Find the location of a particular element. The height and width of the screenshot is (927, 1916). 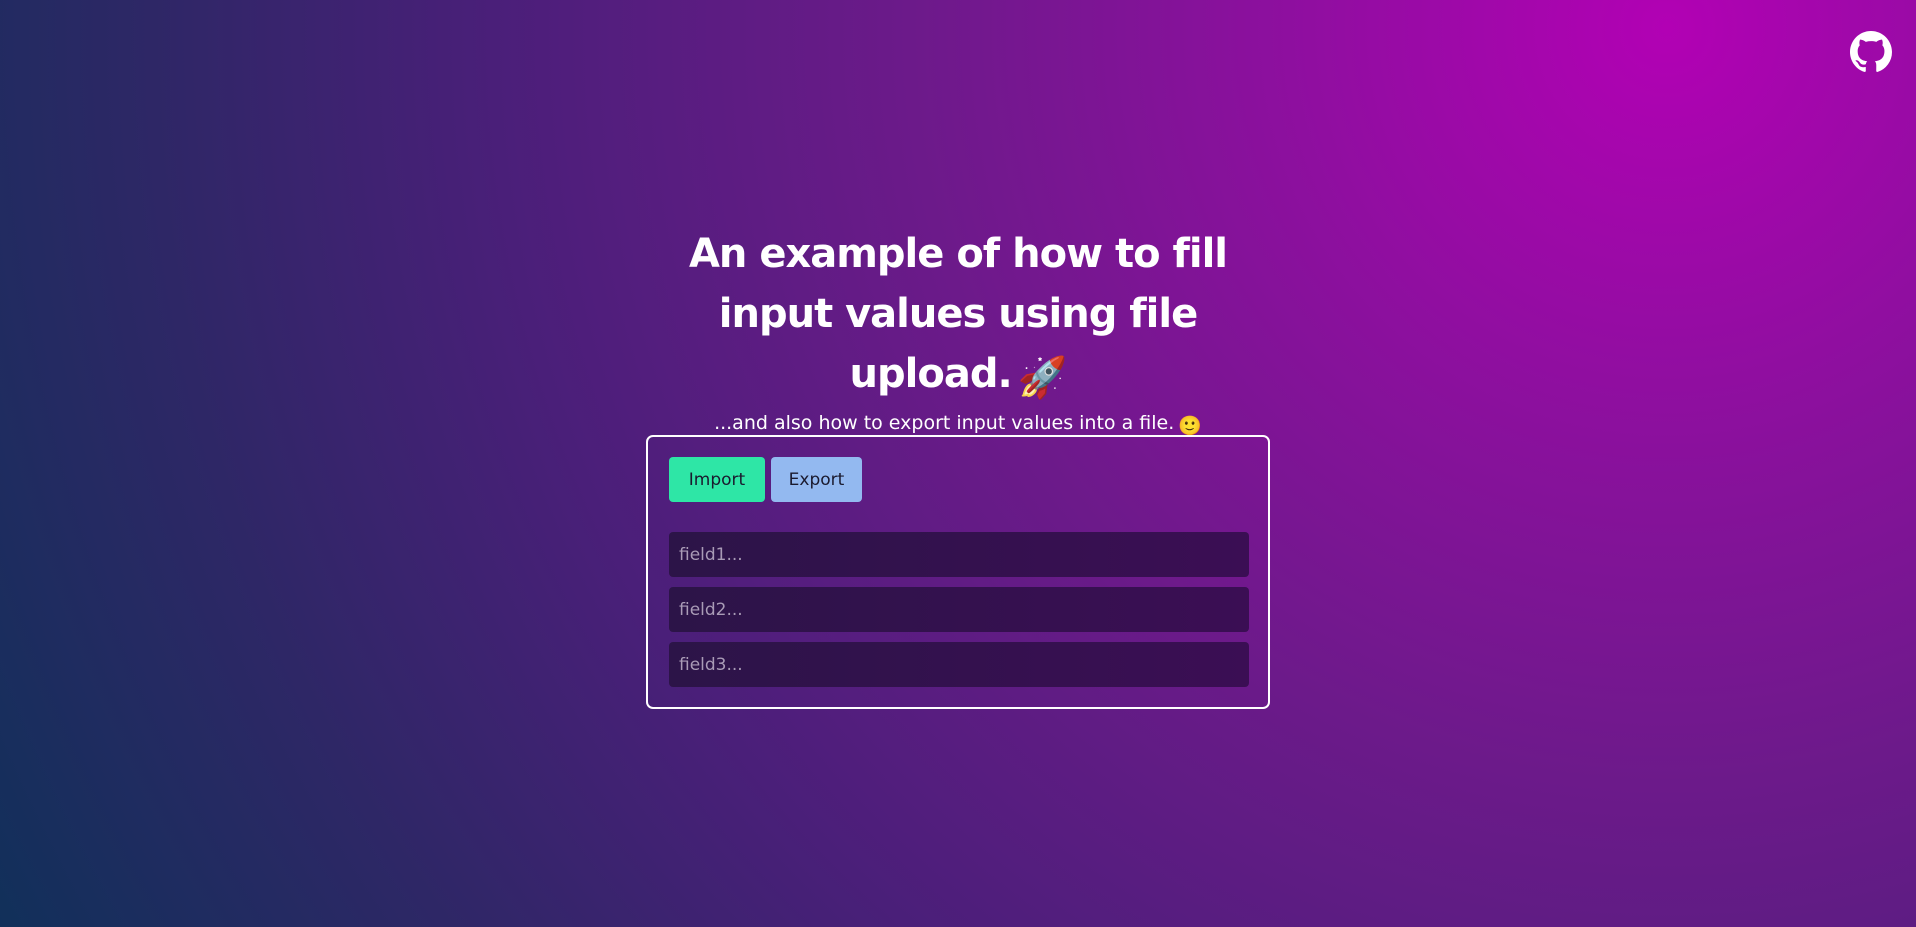

field2-input is located at coordinates (959, 609).